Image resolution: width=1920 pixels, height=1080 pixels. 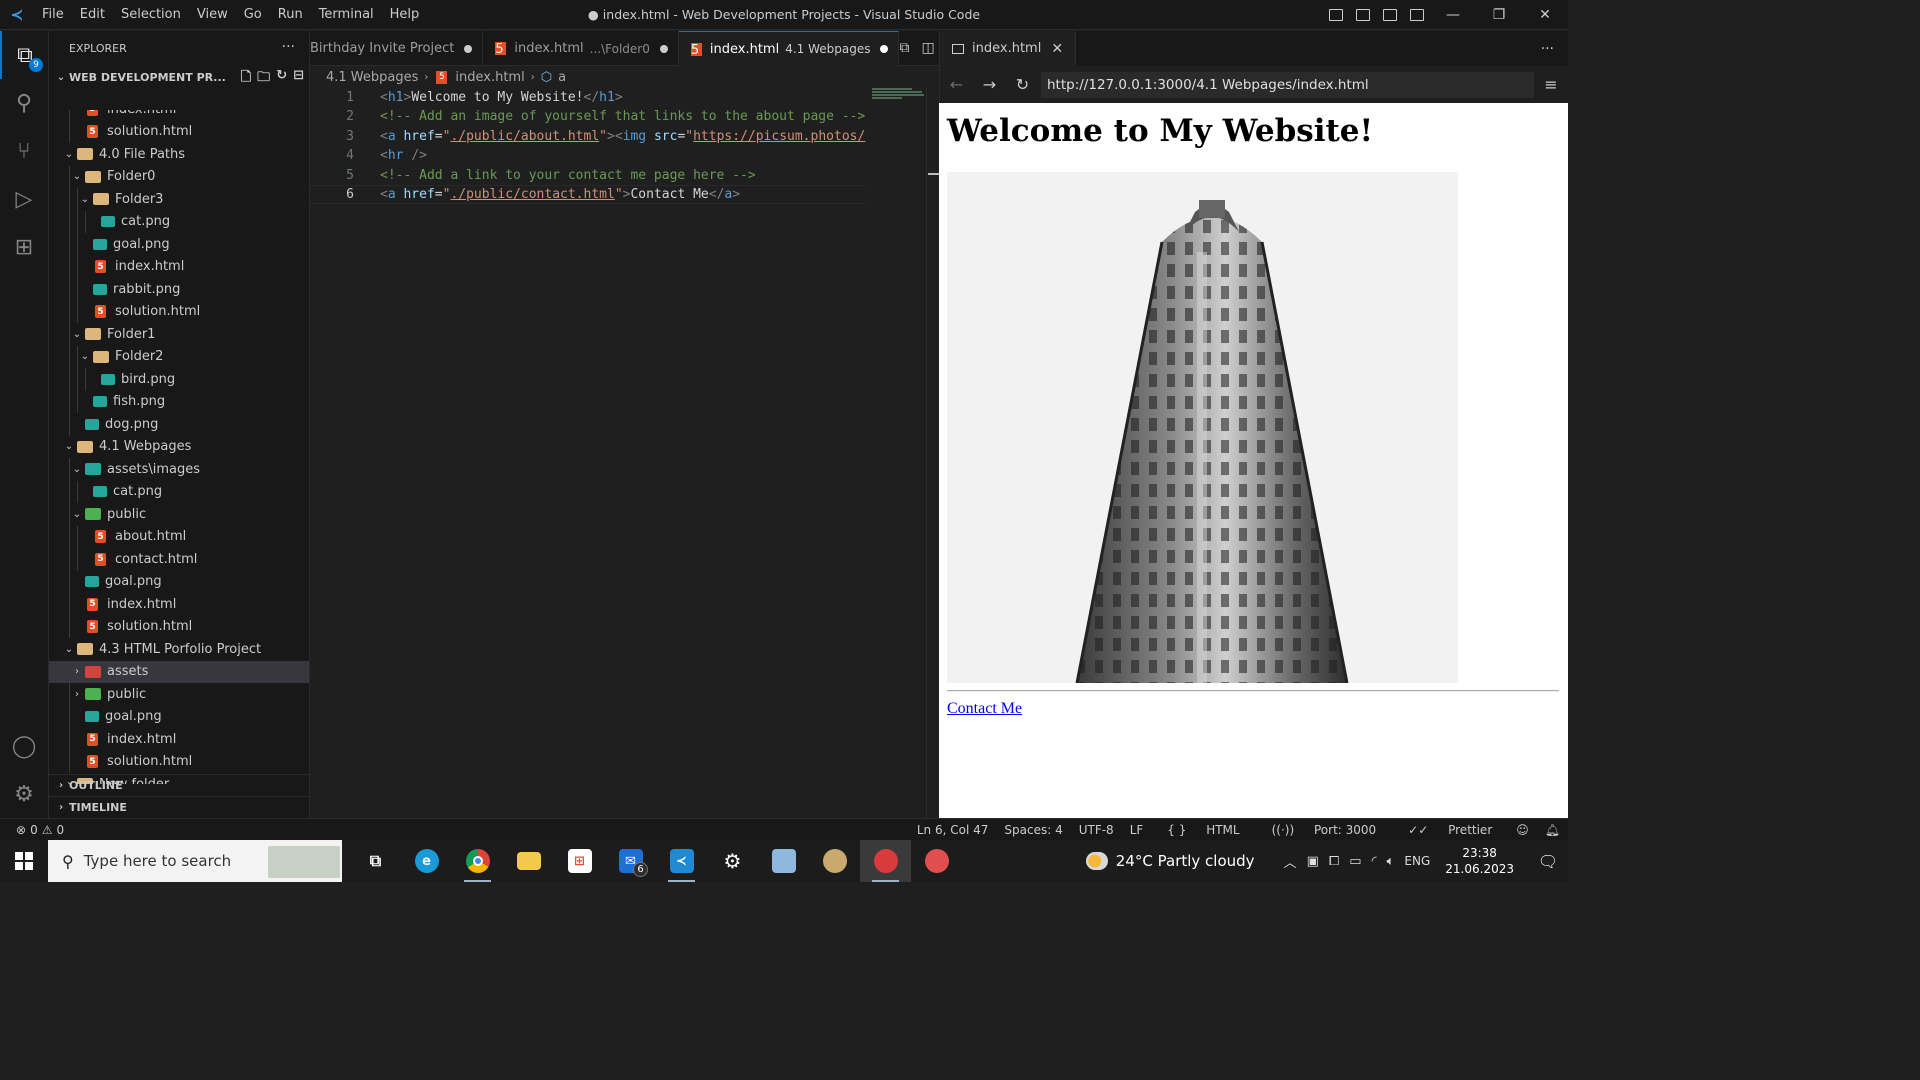 I want to click on menu-terminal: Terminal, so click(x=346, y=15).